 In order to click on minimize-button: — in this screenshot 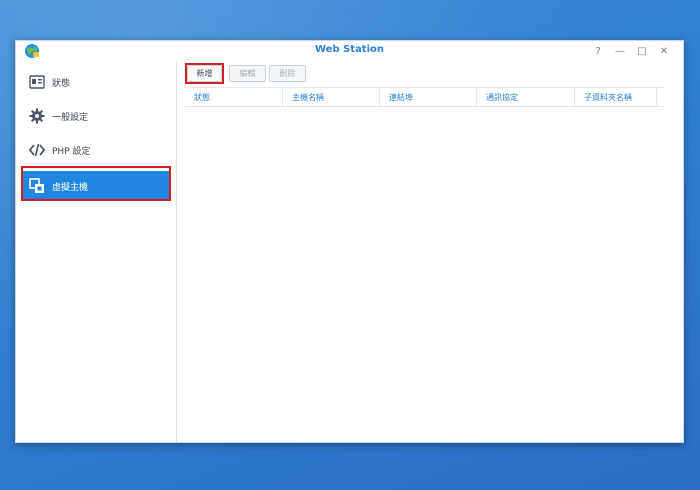, I will do `click(620, 51)`.